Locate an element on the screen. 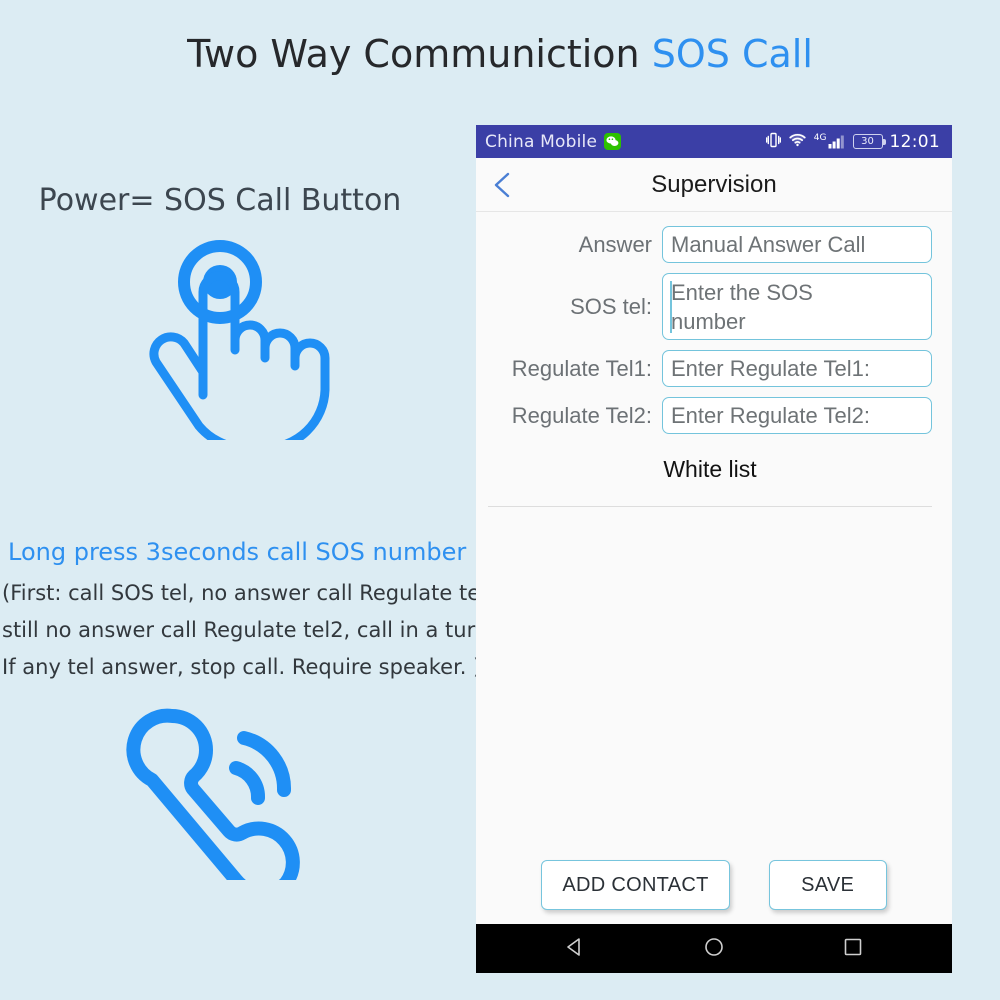 This screenshot has width=1000, height=1000. network-type-label: 4G is located at coordinates (820, 138).